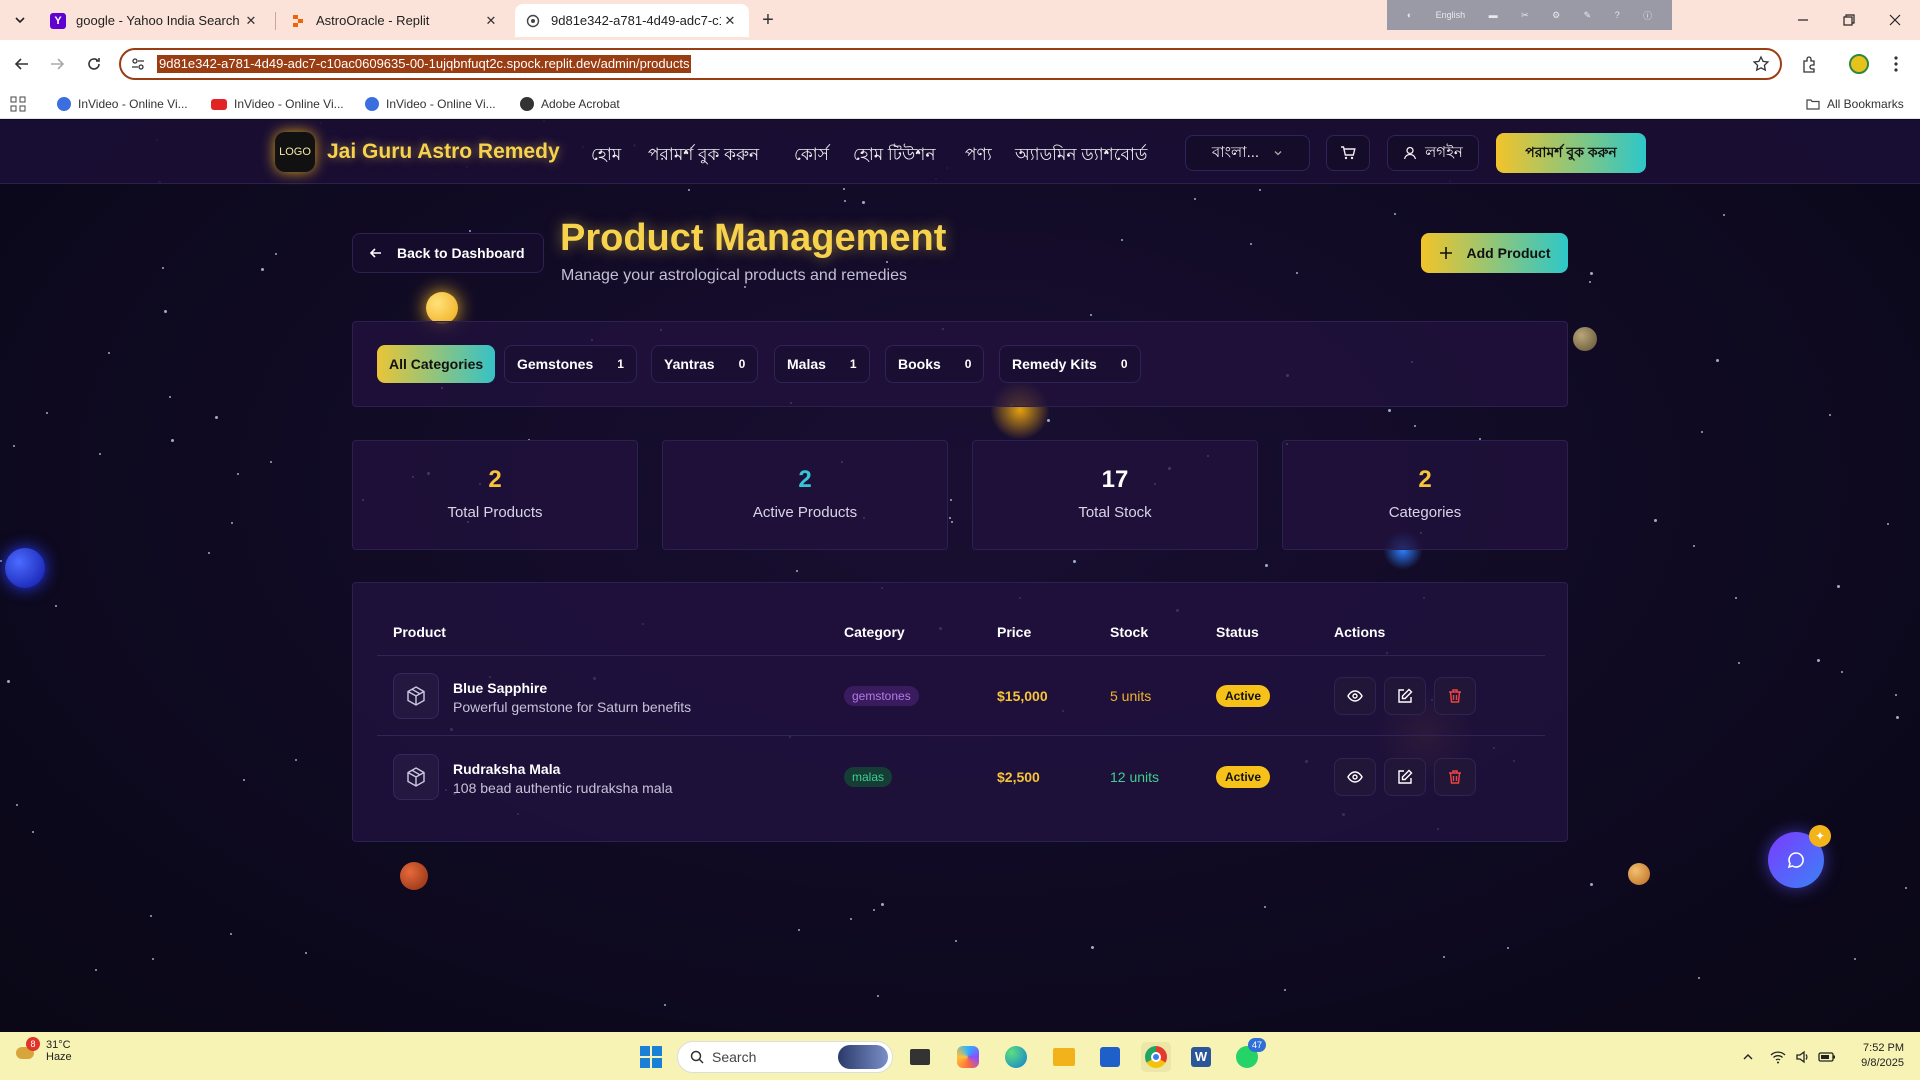  I want to click on site-info-icon, so click(138, 64).